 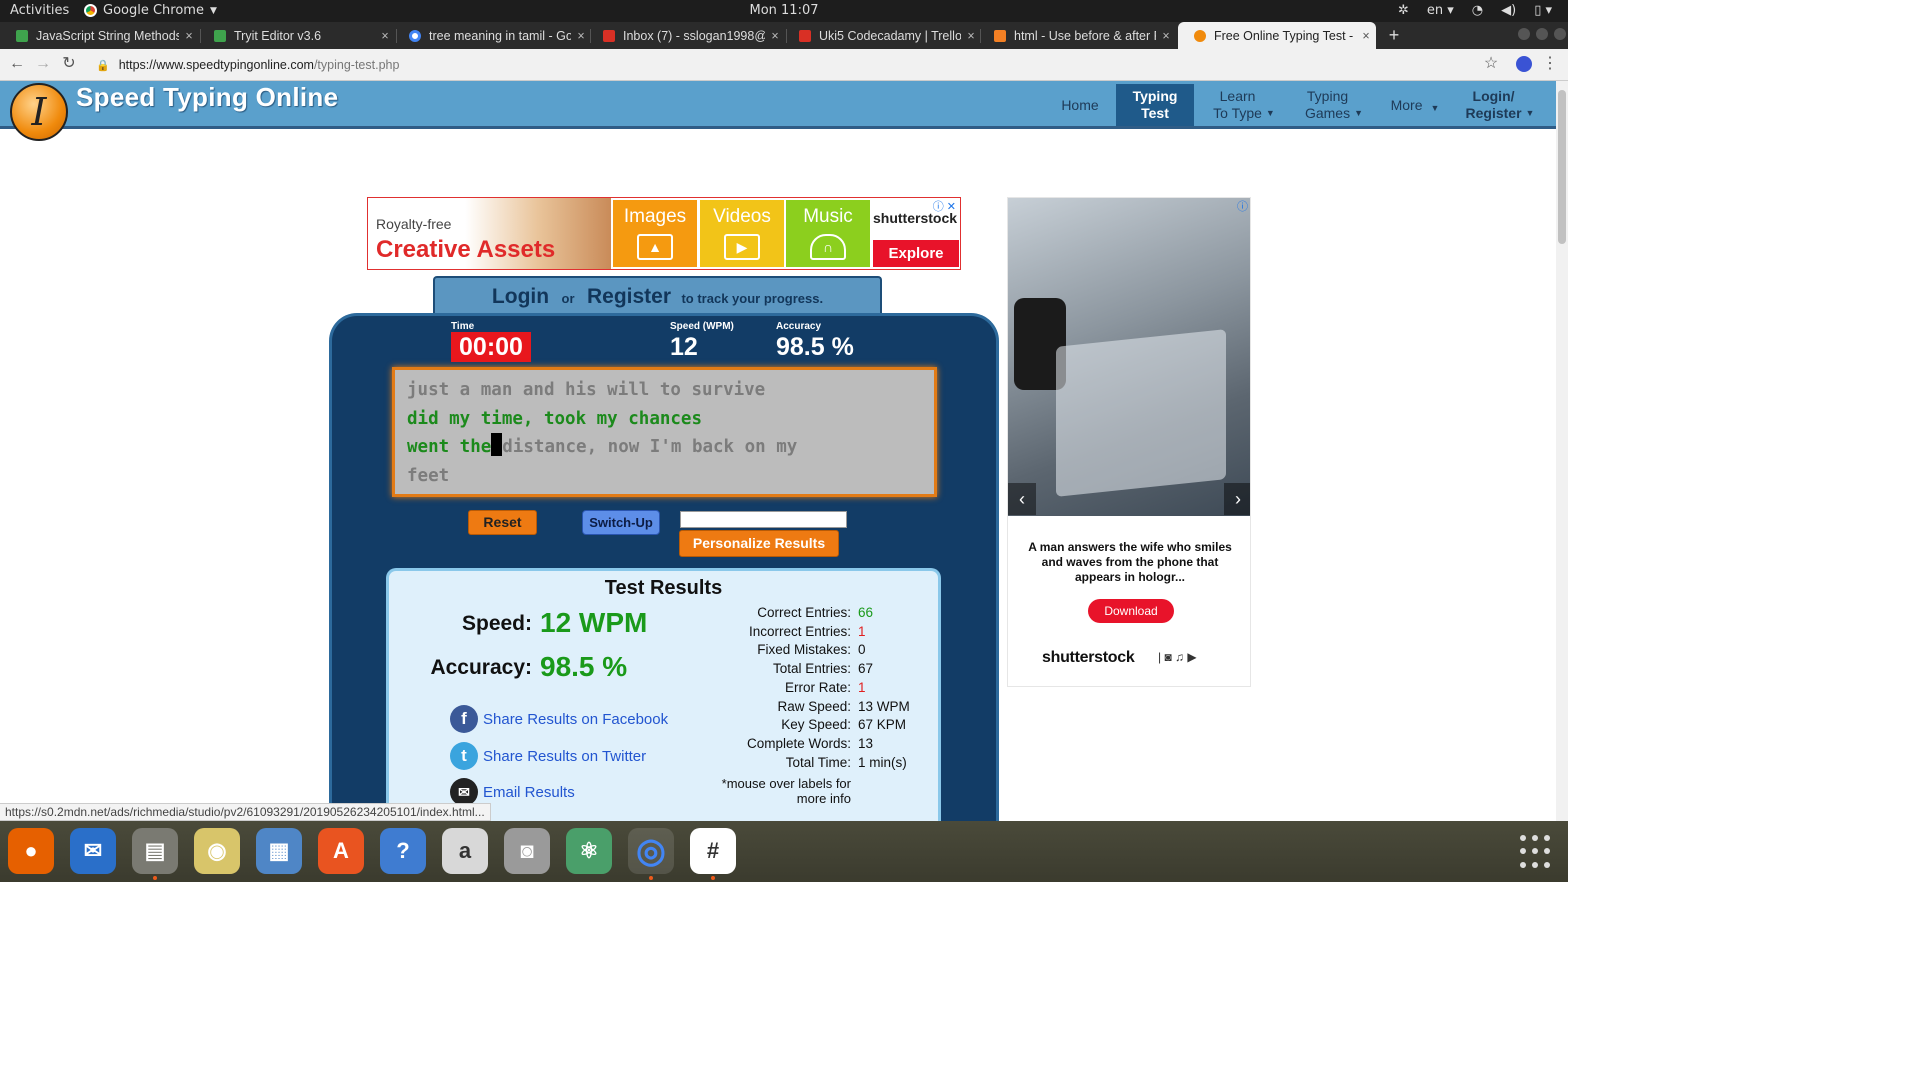 What do you see at coordinates (944, 206) in the screenshot?
I see `ad-choices-icon: ⓘ ✕` at bounding box center [944, 206].